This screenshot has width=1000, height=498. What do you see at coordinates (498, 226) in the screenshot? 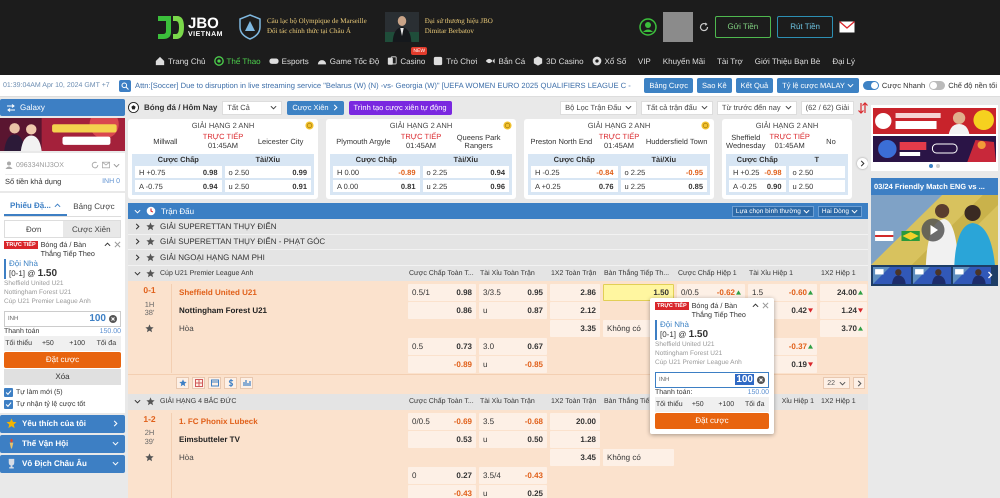
I see `league-row: GIẢI SUPERETTAN THỤY ĐIỂN` at bounding box center [498, 226].